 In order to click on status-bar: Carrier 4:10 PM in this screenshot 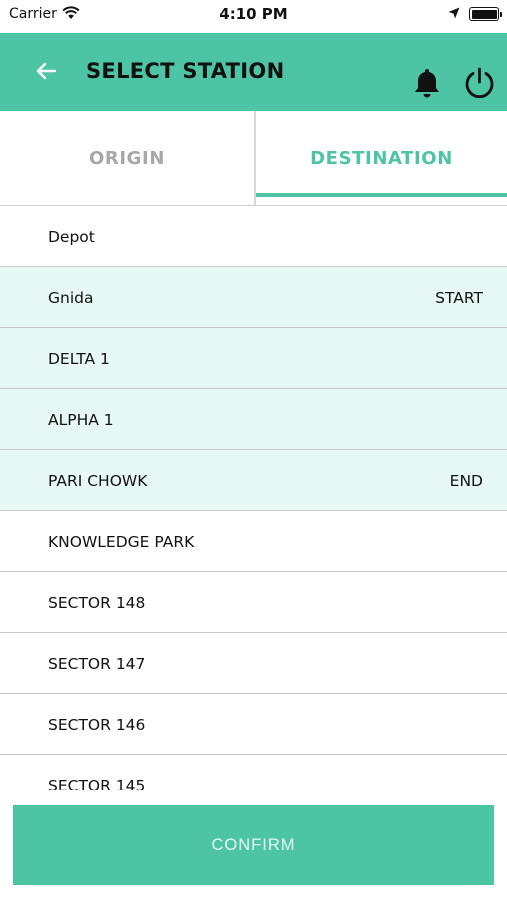, I will do `click(253, 16)`.